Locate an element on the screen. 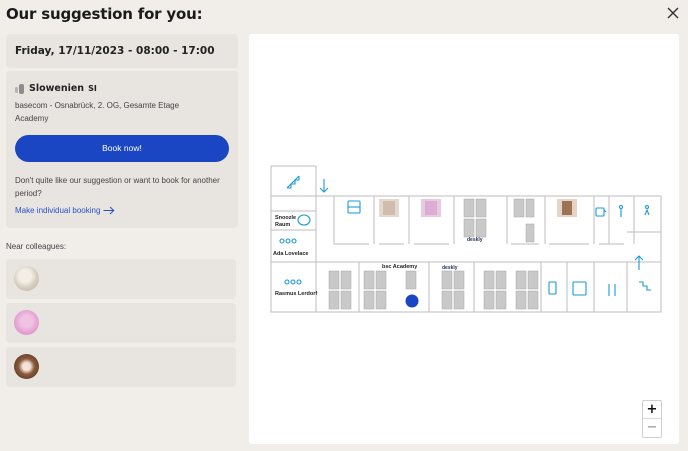  individual-booking-link: Make individual booking is located at coordinates (65, 210).